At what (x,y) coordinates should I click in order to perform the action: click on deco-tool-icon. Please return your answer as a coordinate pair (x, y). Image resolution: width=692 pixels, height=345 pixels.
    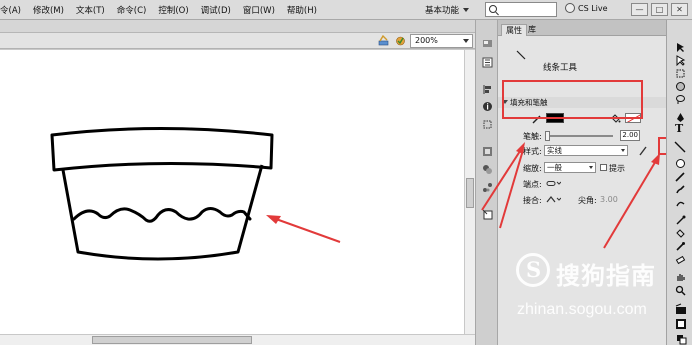
    Looking at the image, I should click on (680, 203).